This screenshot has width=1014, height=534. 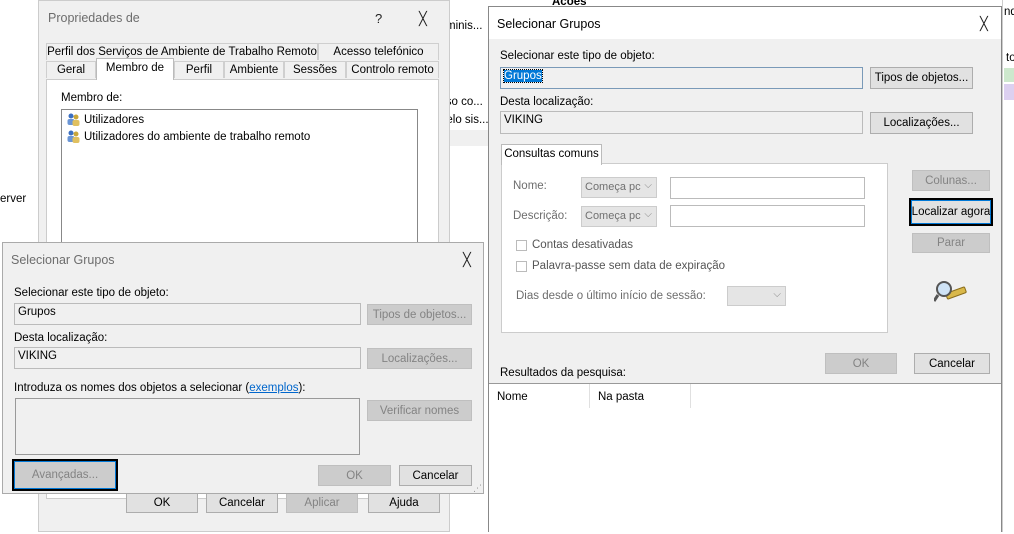 I want to click on list-item: Utilizadores, so click(x=105, y=119).